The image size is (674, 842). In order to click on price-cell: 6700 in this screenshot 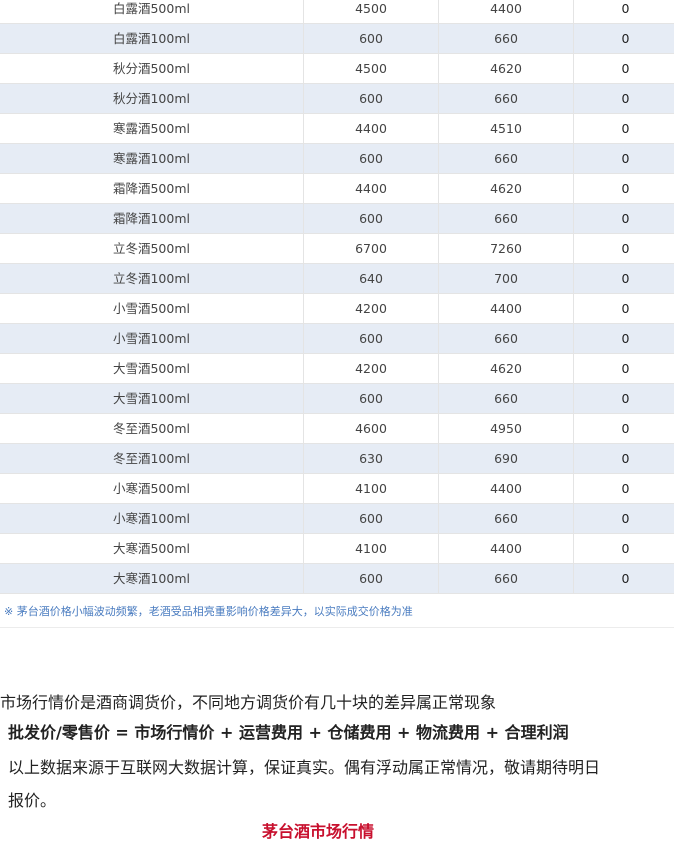, I will do `click(371, 249)`.